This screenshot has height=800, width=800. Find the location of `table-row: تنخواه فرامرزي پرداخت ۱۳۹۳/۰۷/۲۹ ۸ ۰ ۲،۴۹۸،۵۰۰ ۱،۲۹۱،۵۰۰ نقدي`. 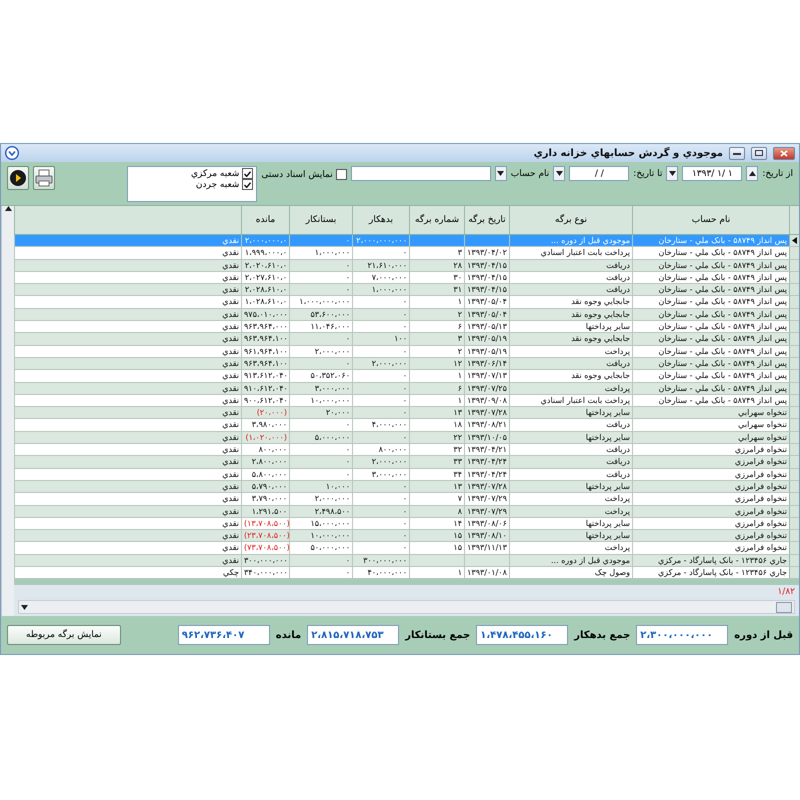

table-row: تنخواه فرامرزي پرداخت ۱۳۹۳/۰۷/۲۹ ۸ ۰ ۲،۴۹۸،۵۰۰ ۱،۲۹۱،۵۰۰ نقدي is located at coordinates (406, 512).